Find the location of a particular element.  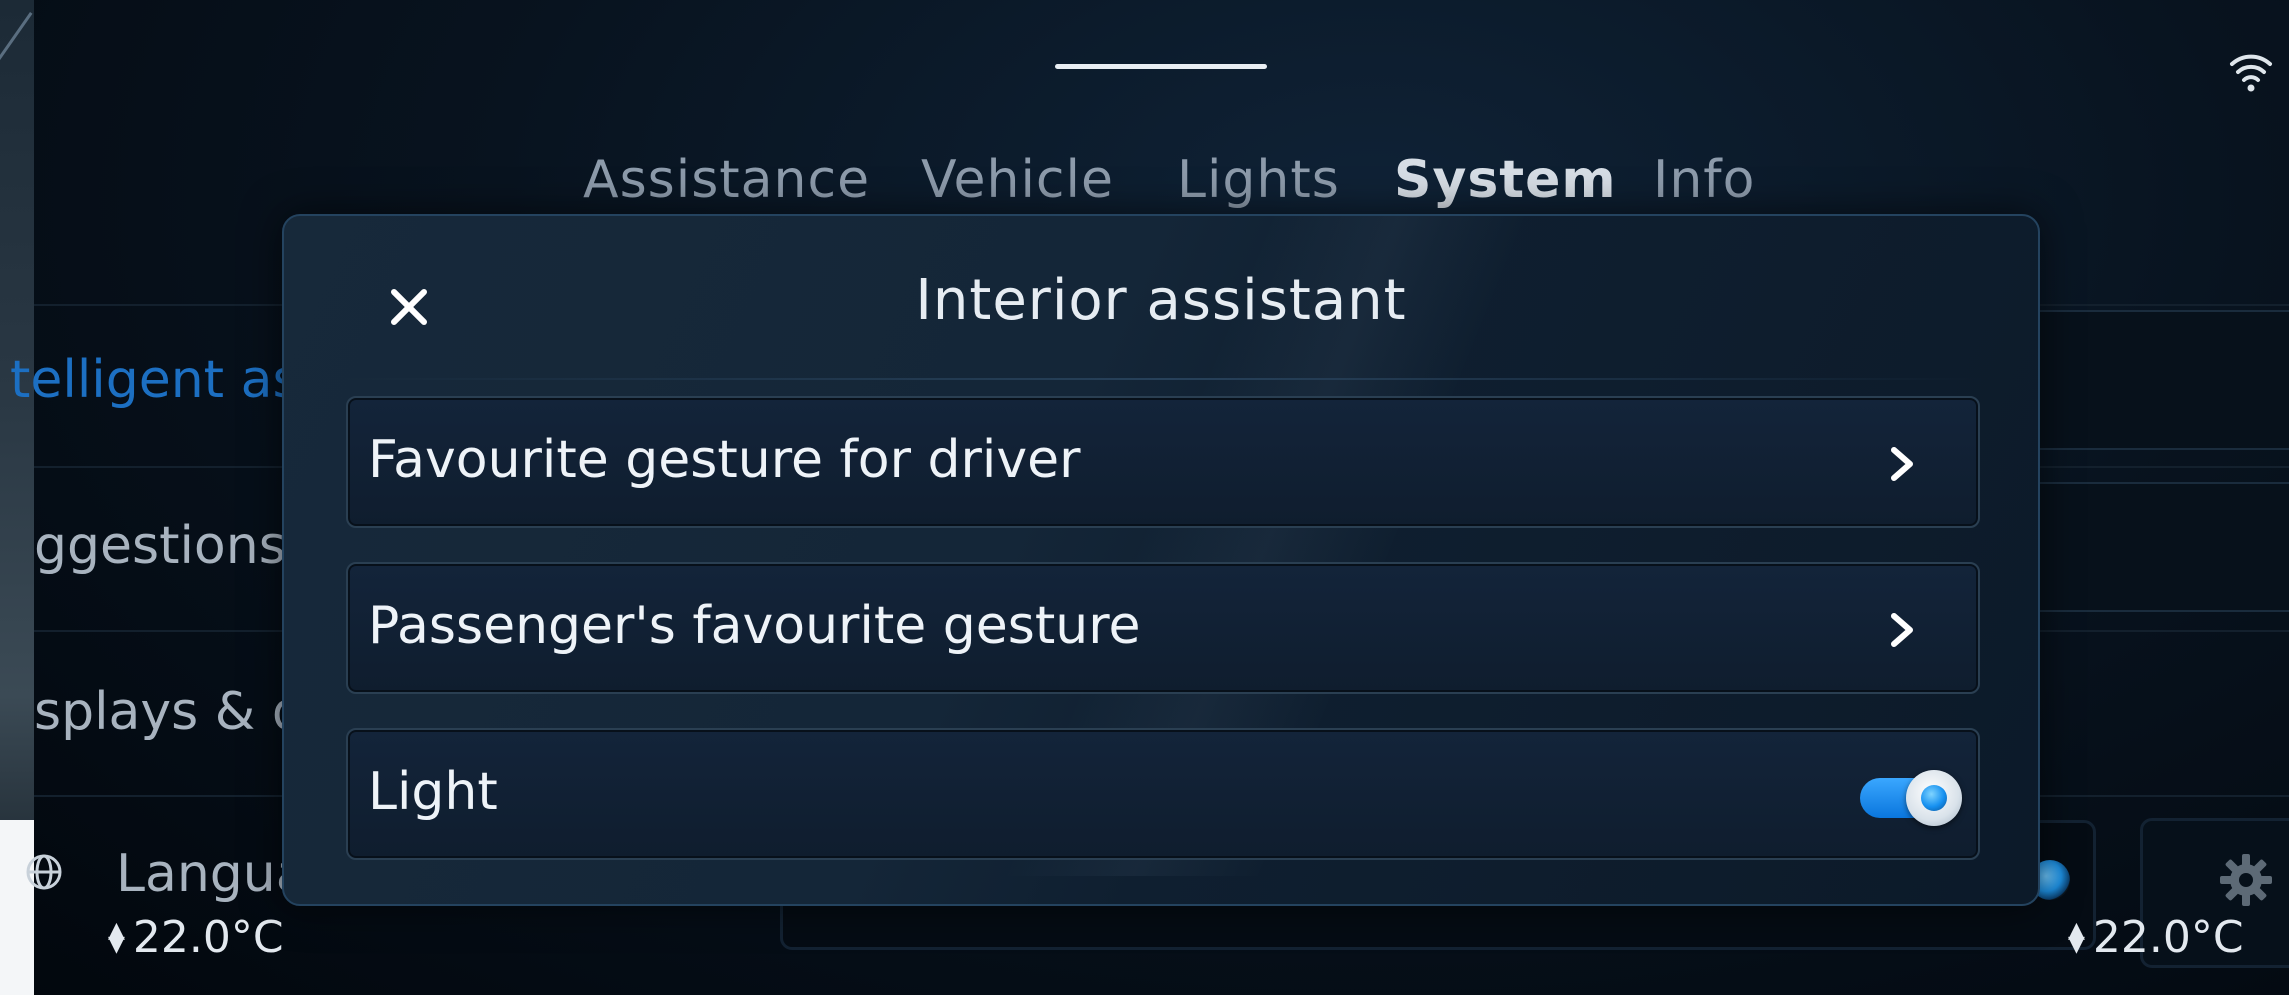

tab-vehicle: Vehicle is located at coordinates (1017, 180).